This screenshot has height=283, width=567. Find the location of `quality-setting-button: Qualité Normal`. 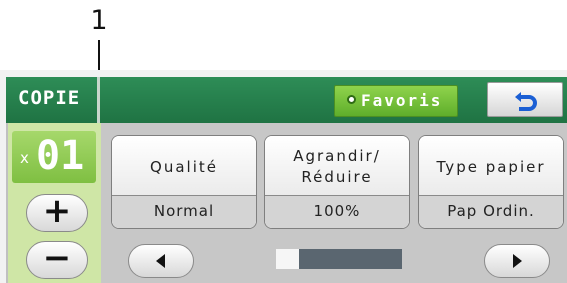

quality-setting-button: Qualité Normal is located at coordinates (184, 182).